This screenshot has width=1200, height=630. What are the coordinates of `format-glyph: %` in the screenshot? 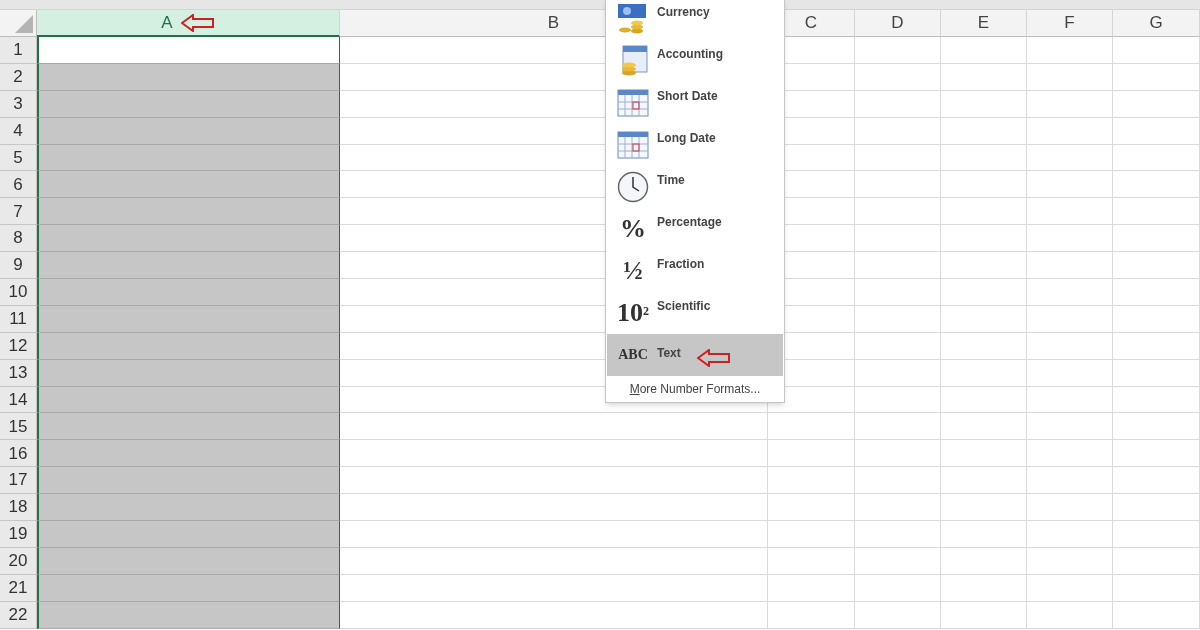 It's located at (633, 229).